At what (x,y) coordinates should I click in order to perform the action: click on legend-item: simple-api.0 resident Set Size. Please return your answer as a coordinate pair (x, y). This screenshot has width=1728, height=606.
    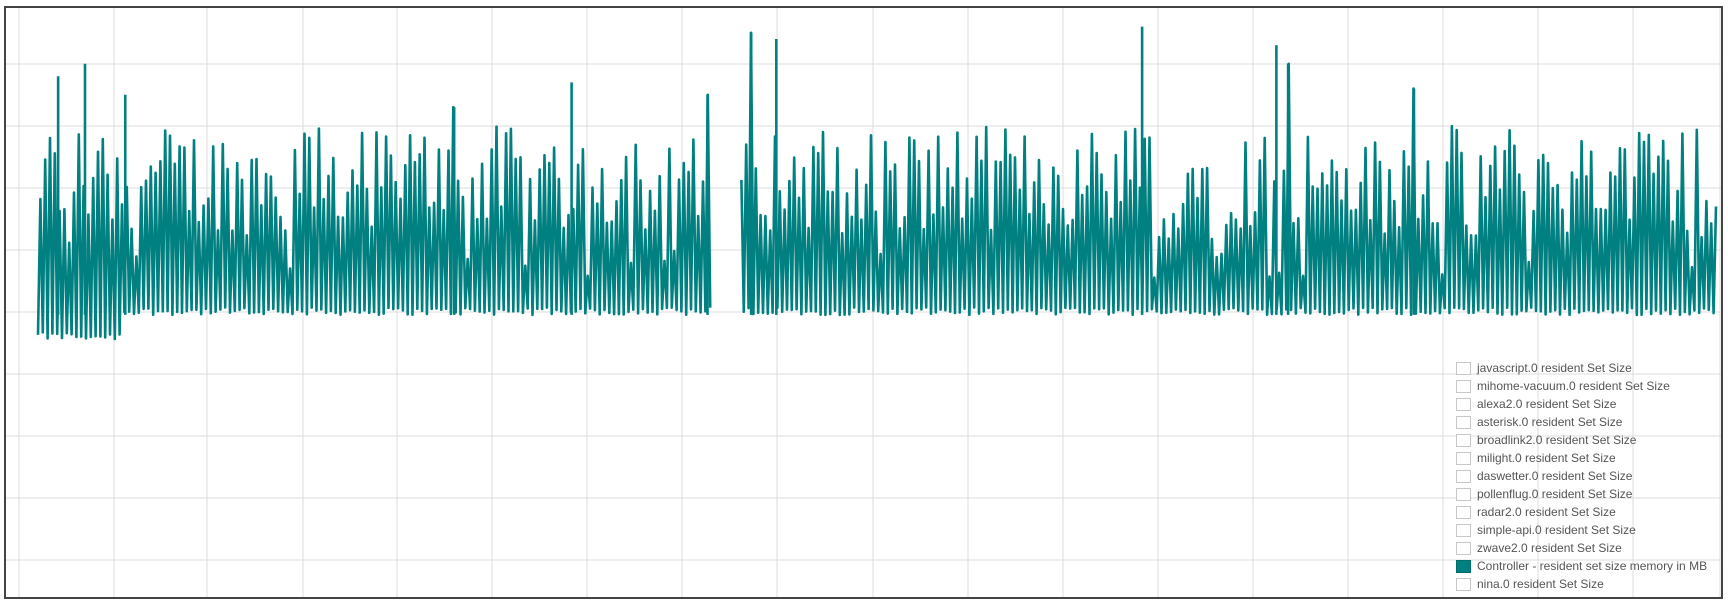
    Looking at the image, I should click on (1581, 530).